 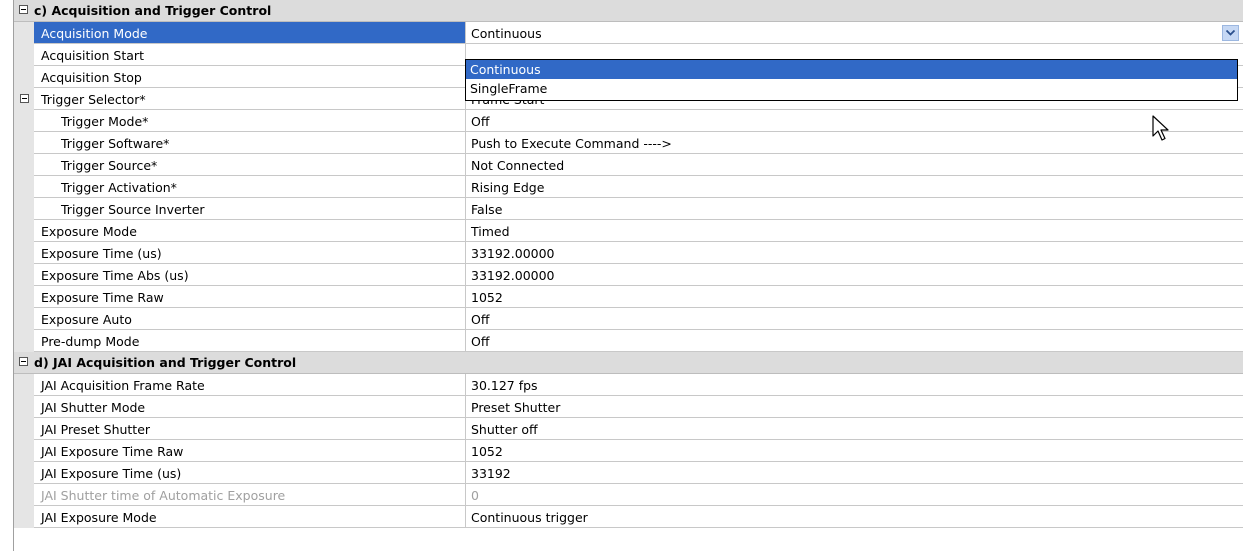 What do you see at coordinates (105, 121) in the screenshot?
I see `property-name-text: Trigger Mode*` at bounding box center [105, 121].